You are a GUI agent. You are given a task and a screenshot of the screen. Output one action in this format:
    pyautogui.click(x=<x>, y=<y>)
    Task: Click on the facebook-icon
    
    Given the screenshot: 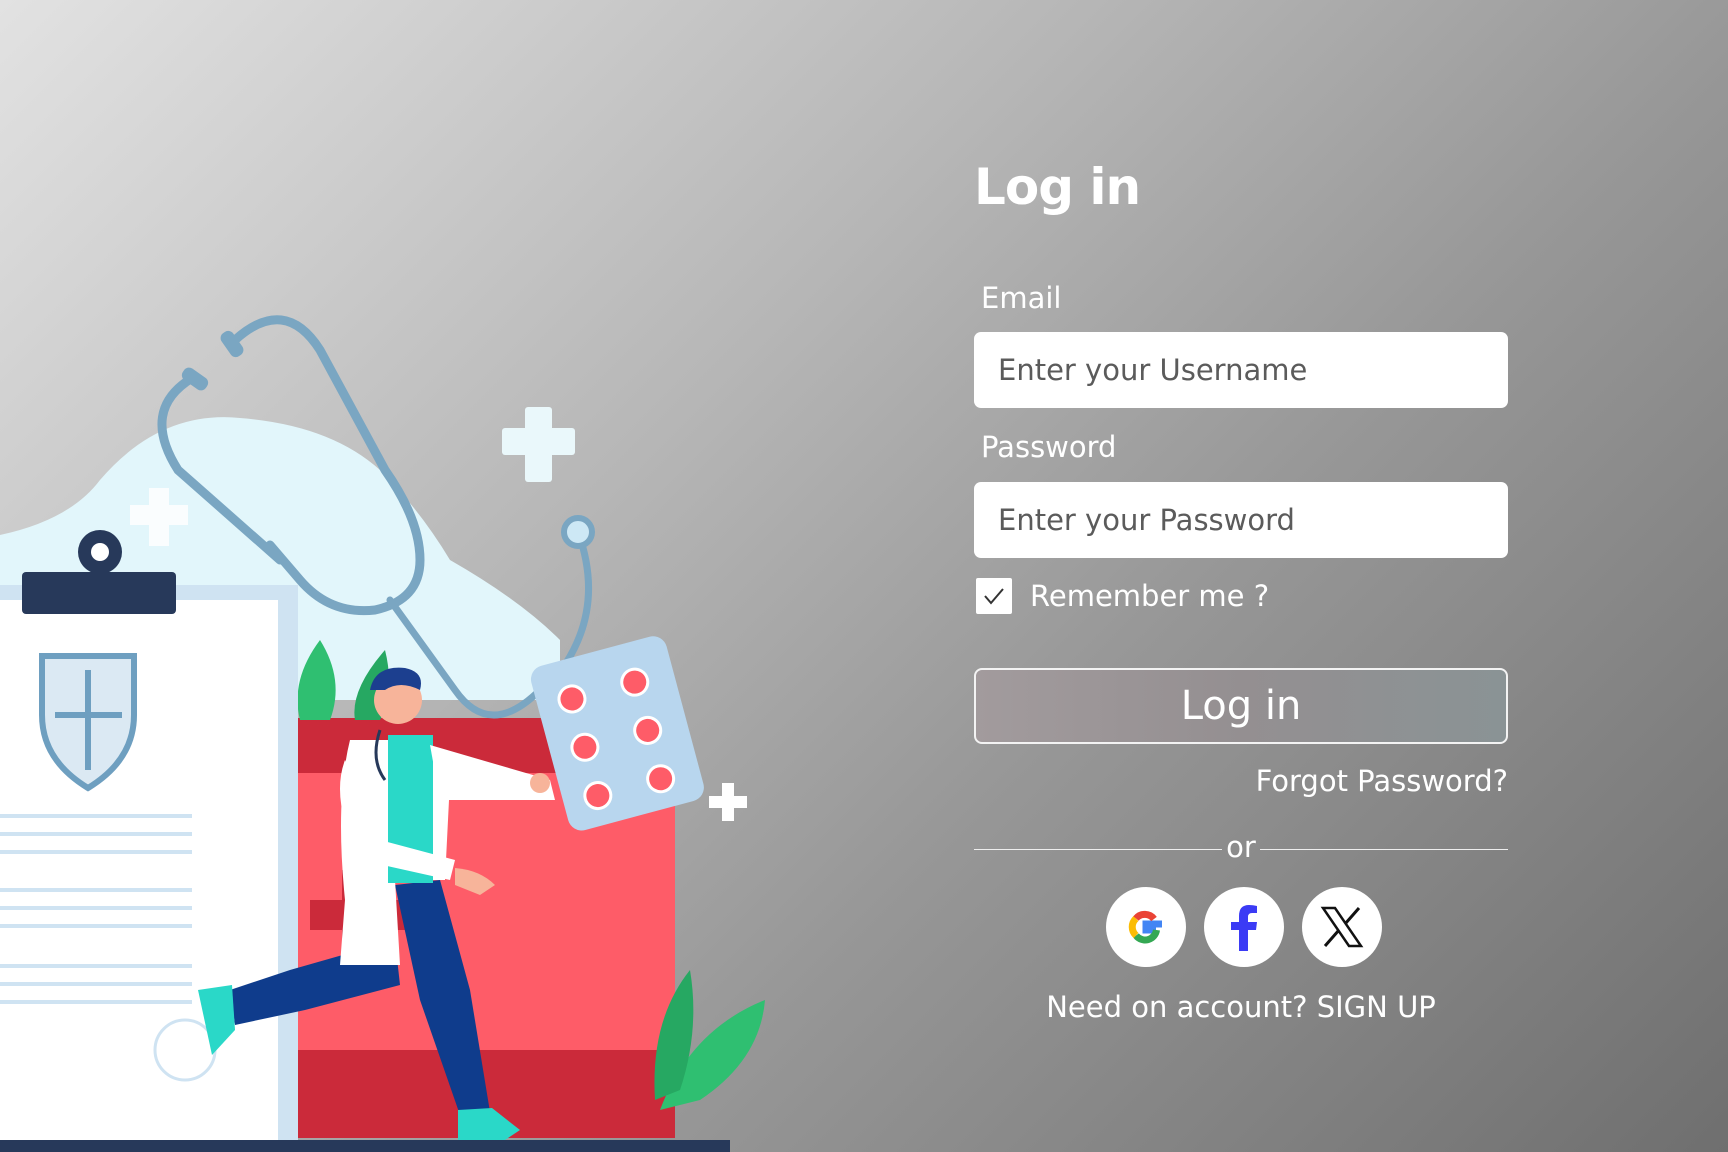 What is the action you would take?
    pyautogui.click(x=1244, y=928)
    